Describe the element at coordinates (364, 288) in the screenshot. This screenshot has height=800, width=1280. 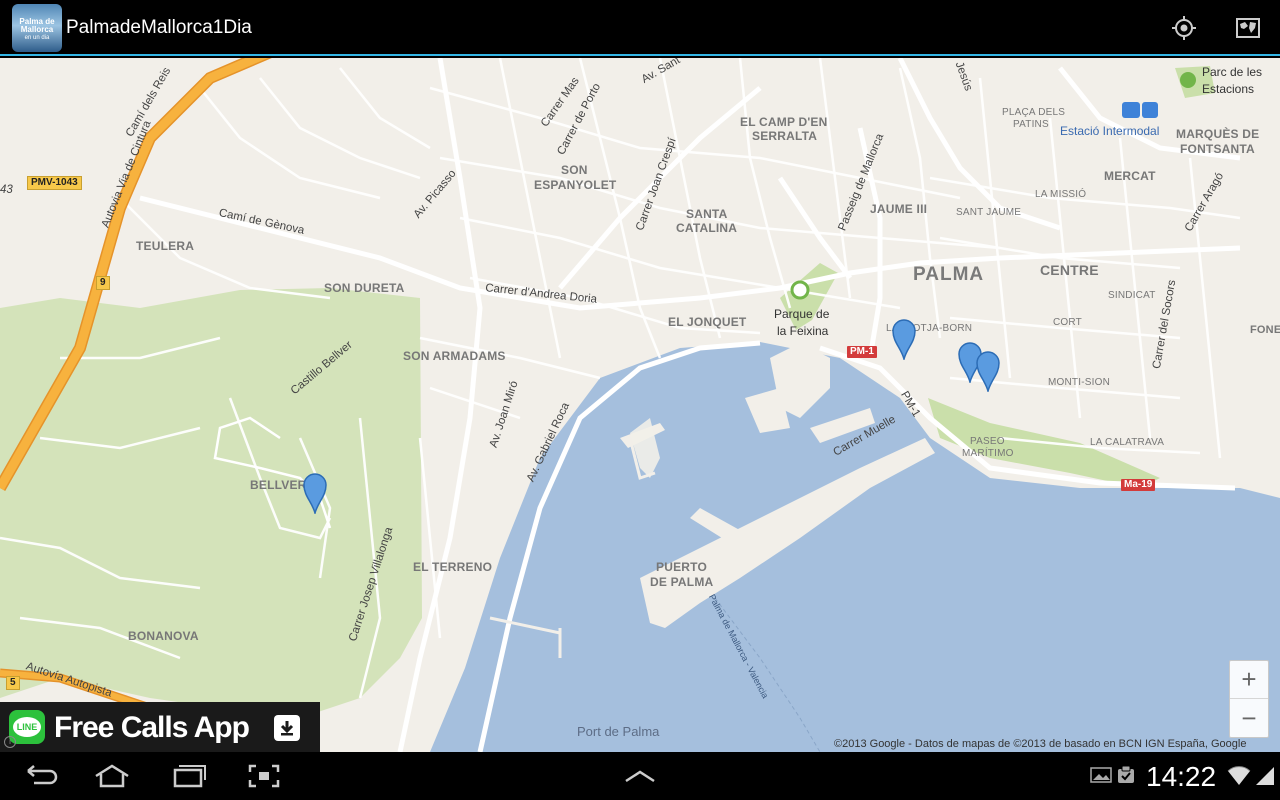
I see `map-label: SON DURETA` at that location.